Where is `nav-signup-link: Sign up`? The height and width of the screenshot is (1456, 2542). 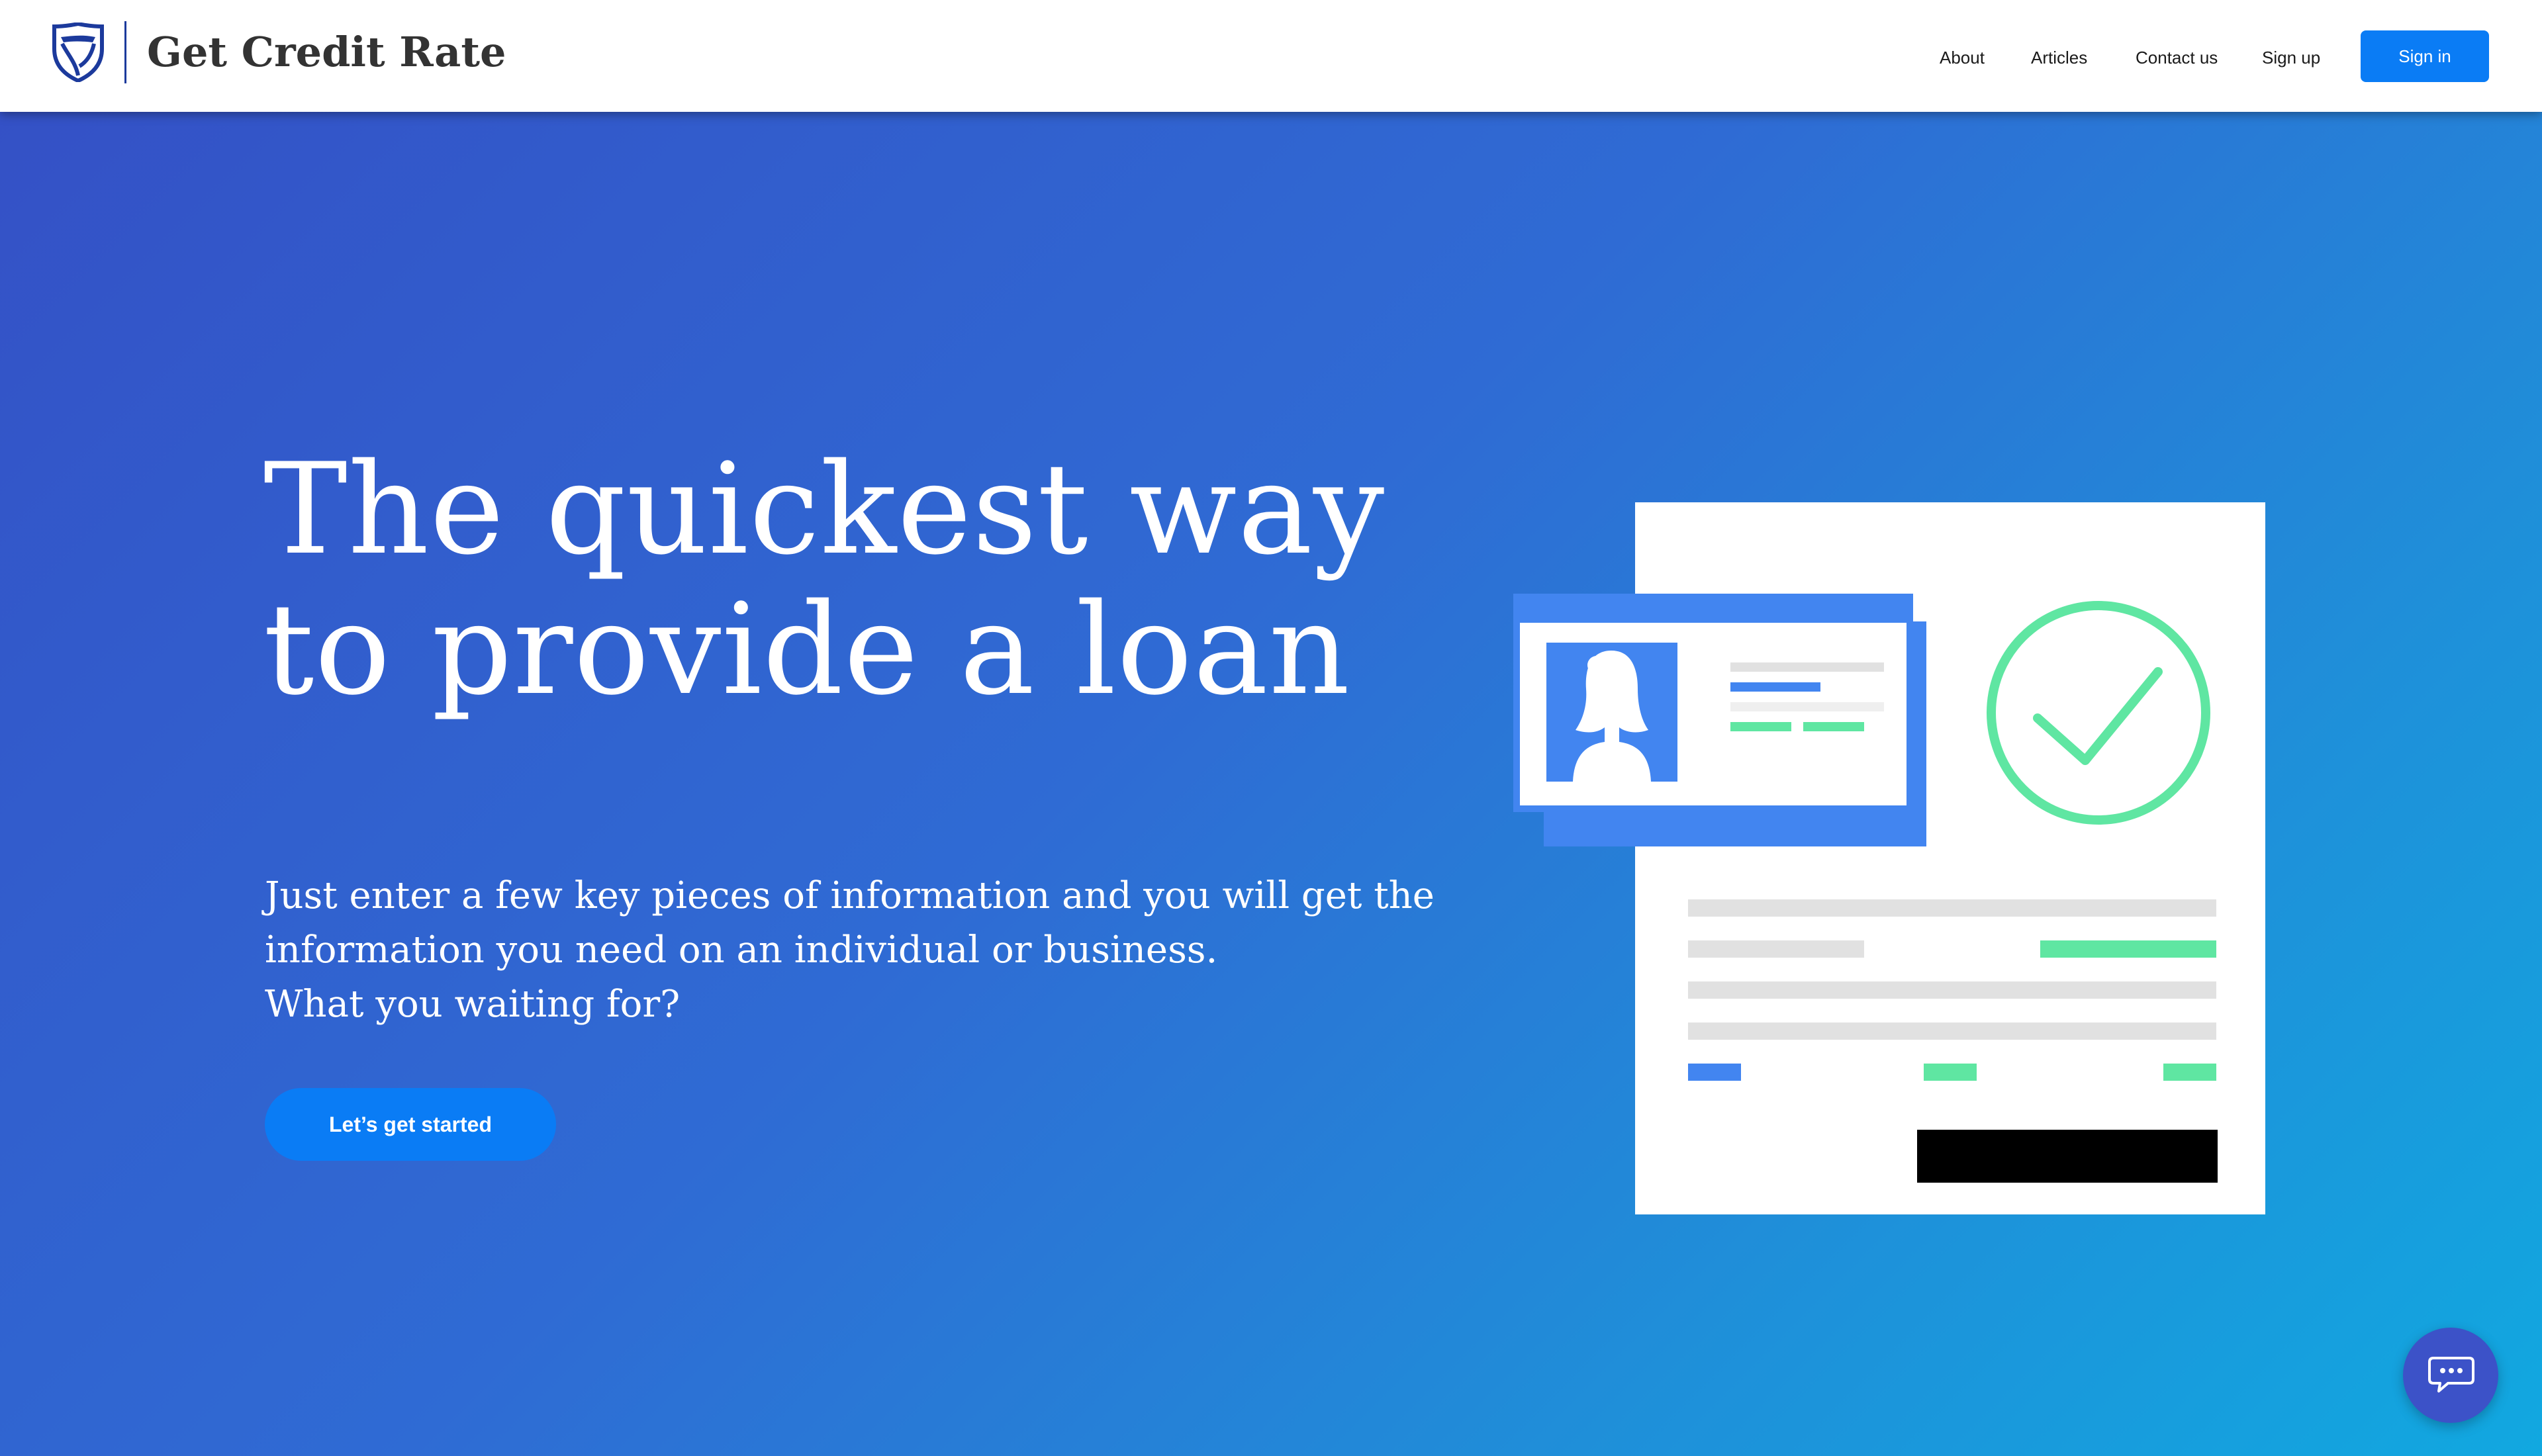
nav-signup-link: Sign up is located at coordinates (2291, 57).